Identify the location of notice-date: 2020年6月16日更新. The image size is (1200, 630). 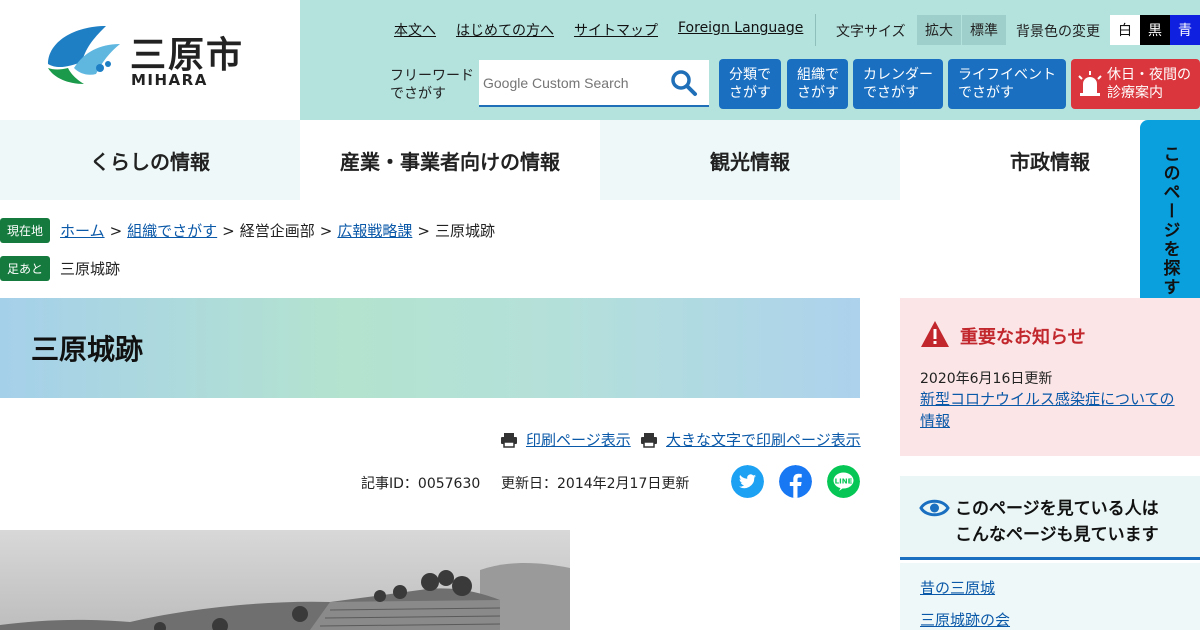
(986, 379).